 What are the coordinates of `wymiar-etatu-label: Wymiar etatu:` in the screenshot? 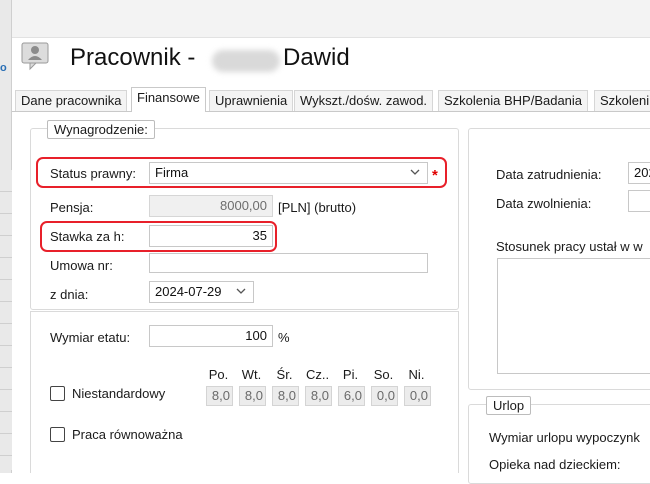 It's located at (90, 337).